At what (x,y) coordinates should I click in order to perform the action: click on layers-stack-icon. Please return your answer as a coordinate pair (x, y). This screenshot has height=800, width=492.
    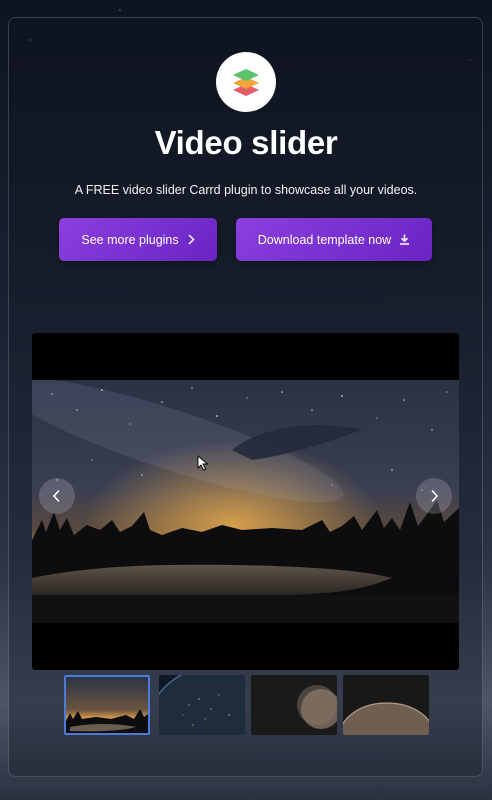
    Looking at the image, I should click on (246, 82).